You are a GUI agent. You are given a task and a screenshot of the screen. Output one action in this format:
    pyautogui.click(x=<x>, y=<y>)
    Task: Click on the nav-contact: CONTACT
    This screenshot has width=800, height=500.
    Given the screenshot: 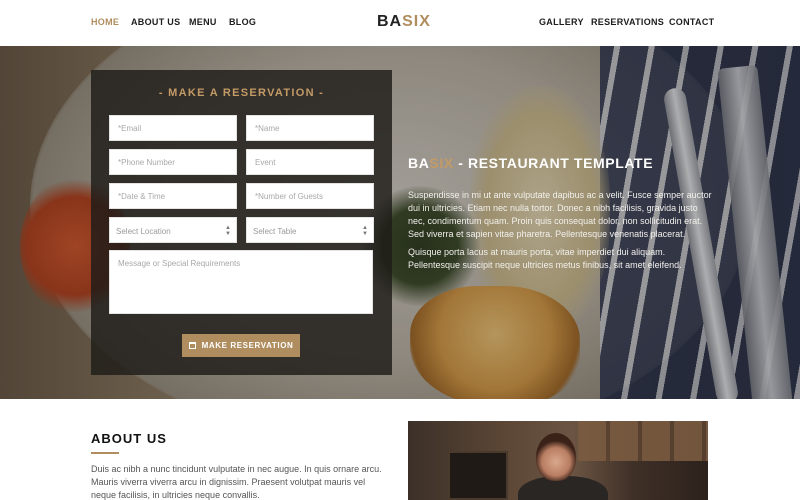 What is the action you would take?
    pyautogui.click(x=691, y=22)
    